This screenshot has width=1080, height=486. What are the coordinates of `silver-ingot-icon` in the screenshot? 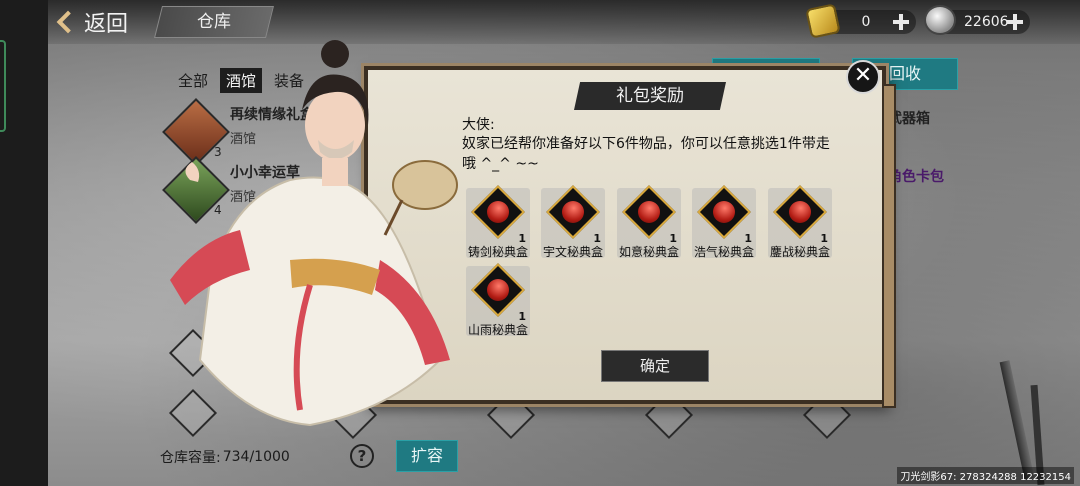 It's located at (940, 20).